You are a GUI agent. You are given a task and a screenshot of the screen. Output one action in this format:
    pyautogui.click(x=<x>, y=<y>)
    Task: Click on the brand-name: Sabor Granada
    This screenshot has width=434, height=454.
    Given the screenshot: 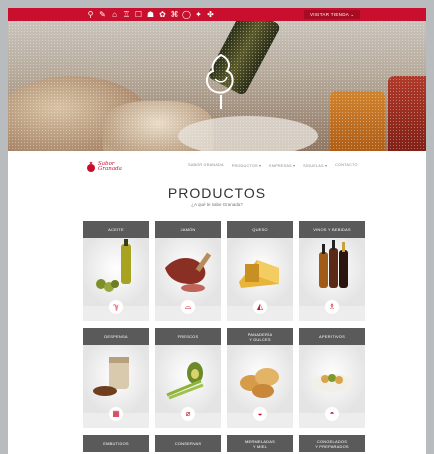 What is the action you would take?
    pyautogui.click(x=110, y=166)
    